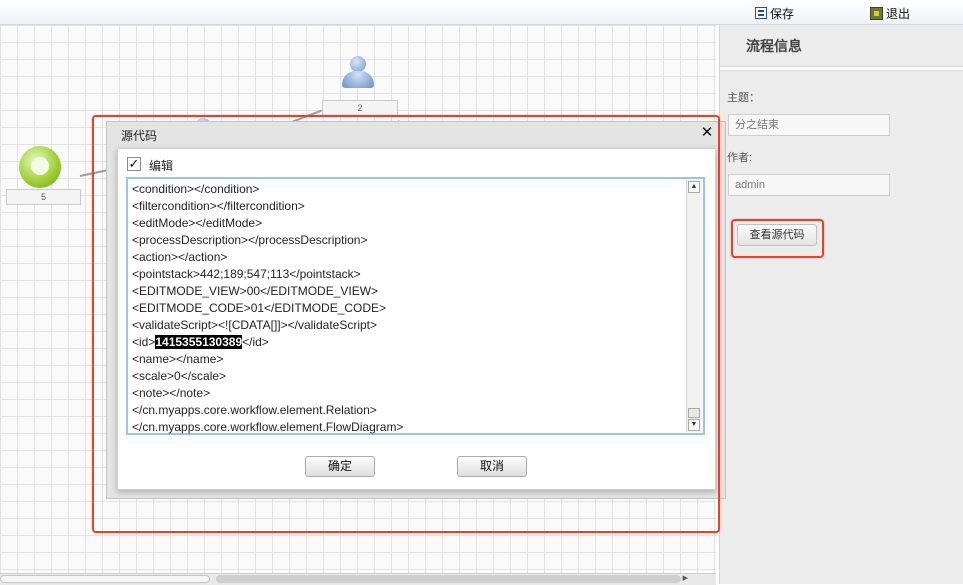 This screenshot has width=963, height=585. I want to click on save-icon, so click(761, 13).